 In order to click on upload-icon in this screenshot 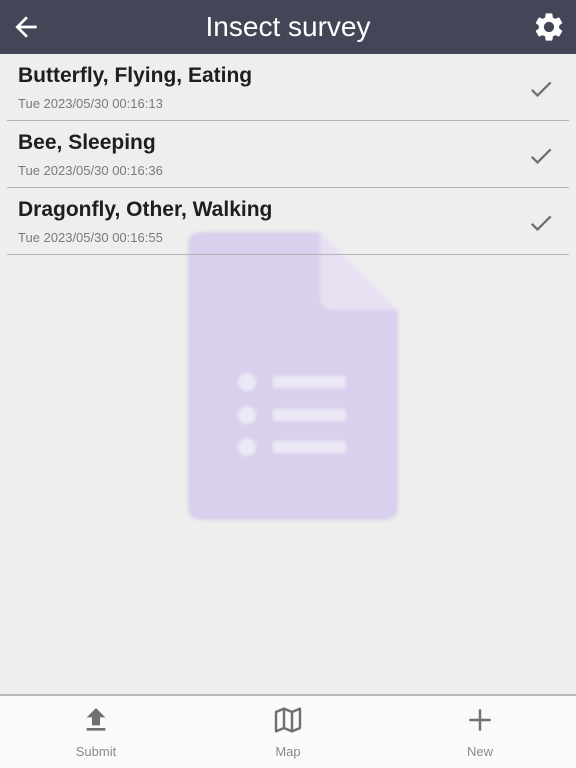, I will do `click(96, 719)`.